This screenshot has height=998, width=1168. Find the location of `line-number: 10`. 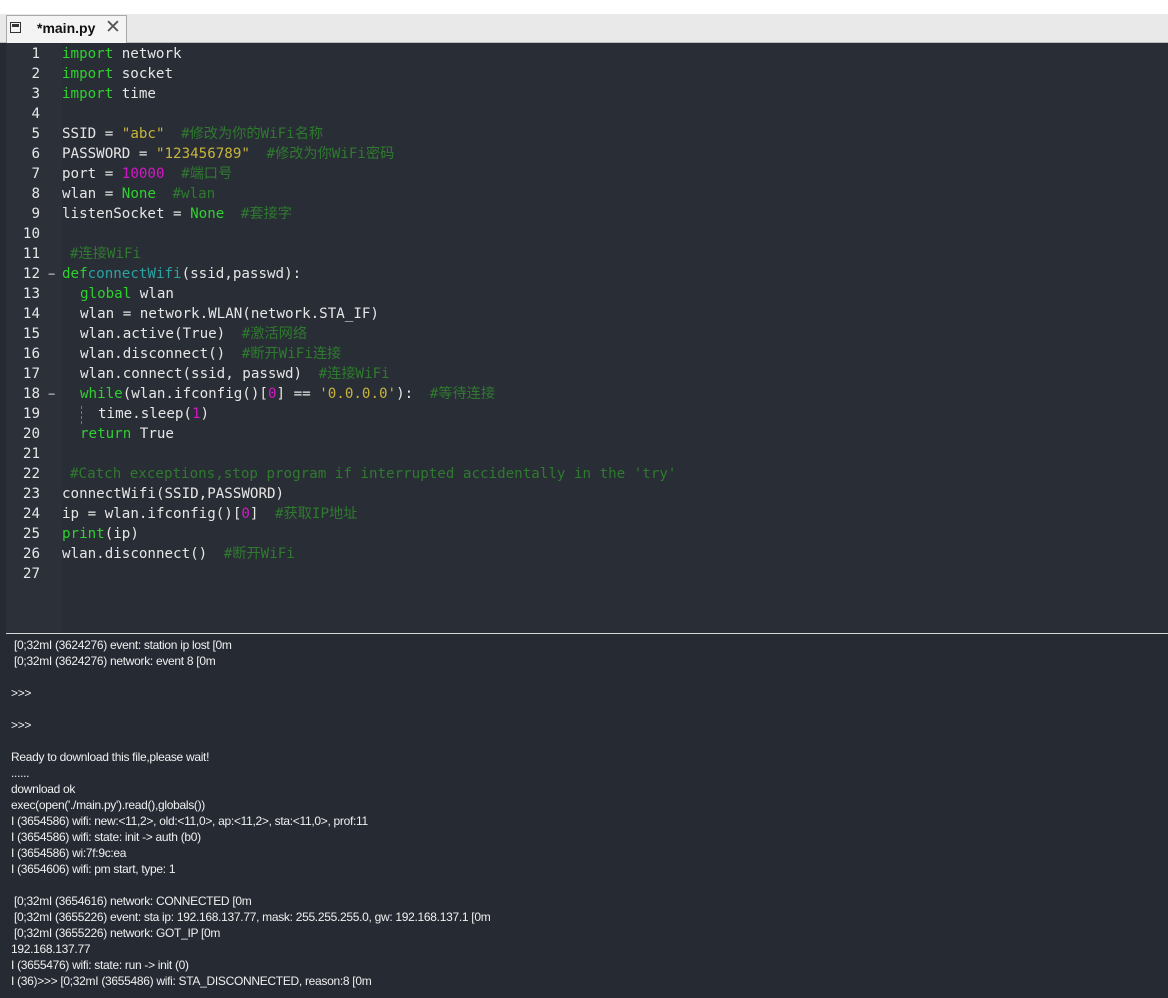

line-number: 10 is located at coordinates (31, 234).